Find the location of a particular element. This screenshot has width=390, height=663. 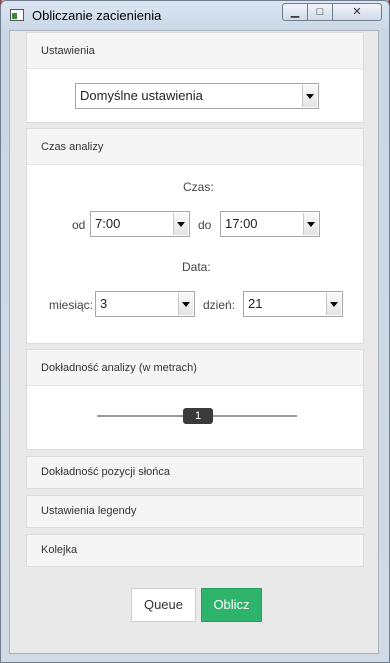

legend-settings-panel-header: Ustawienia legendy is located at coordinates (195, 511).